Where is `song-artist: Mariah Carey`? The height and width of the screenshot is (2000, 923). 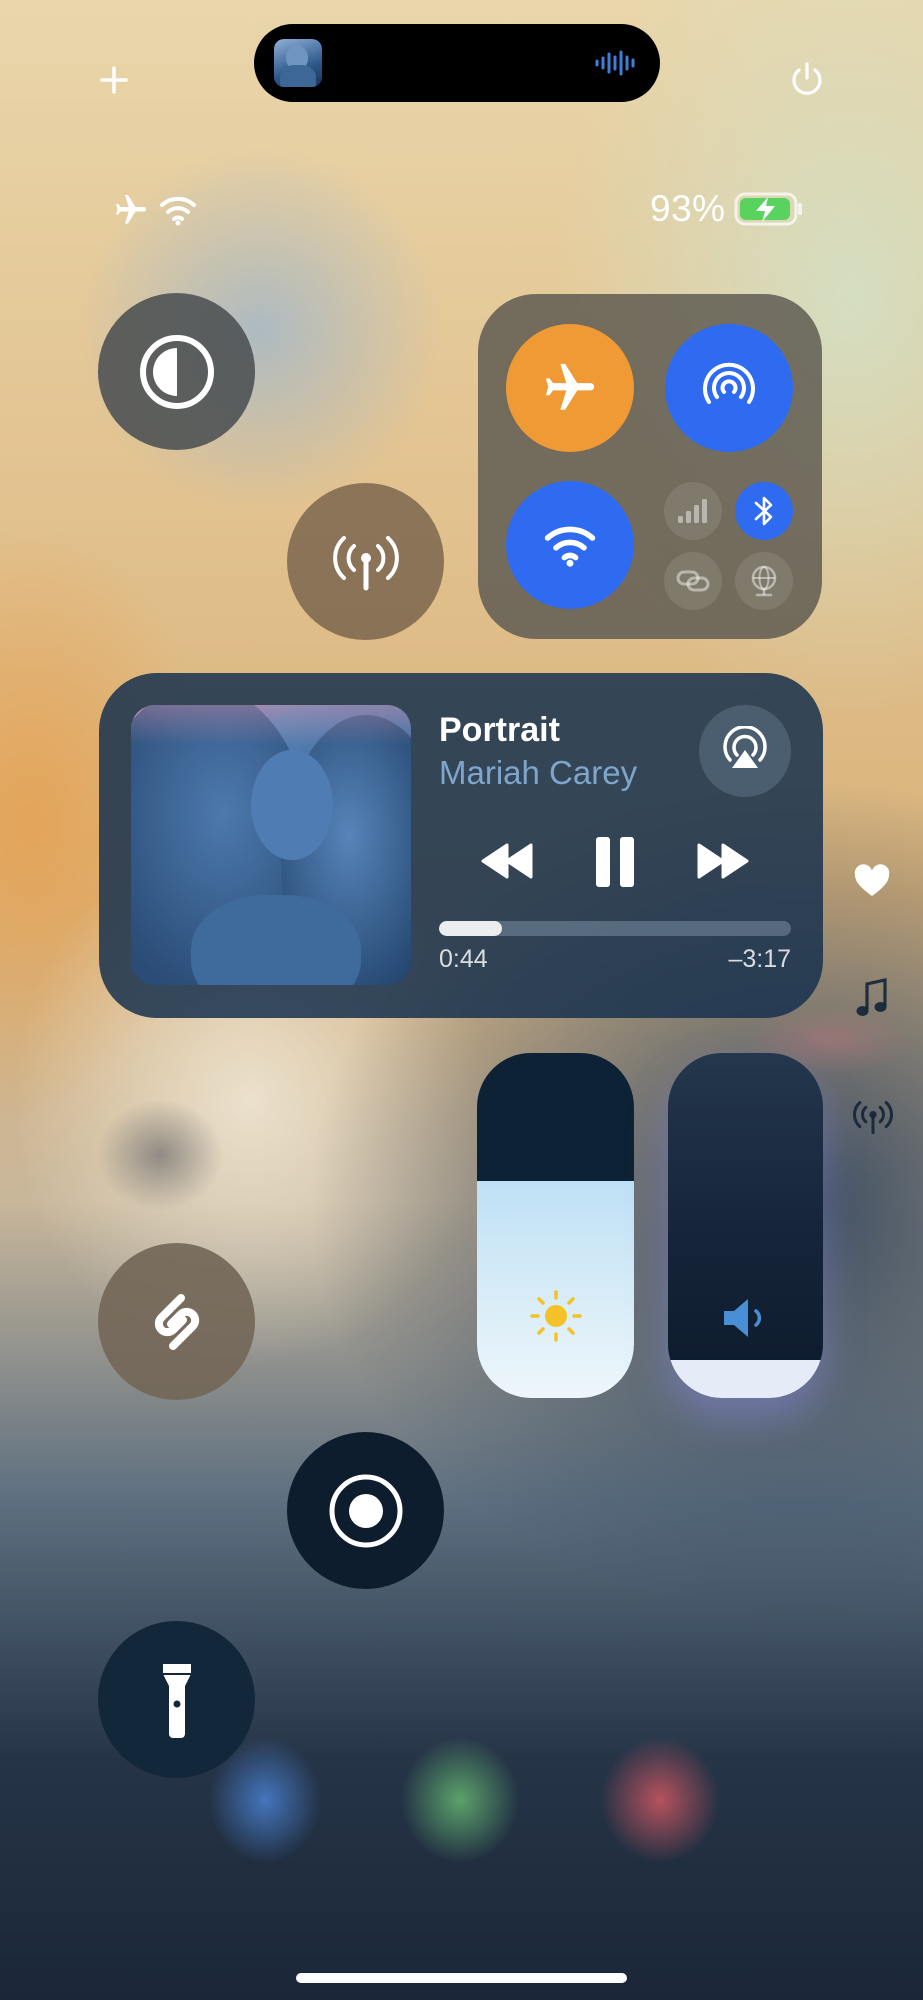 song-artist: Mariah Carey is located at coordinates (538, 773).